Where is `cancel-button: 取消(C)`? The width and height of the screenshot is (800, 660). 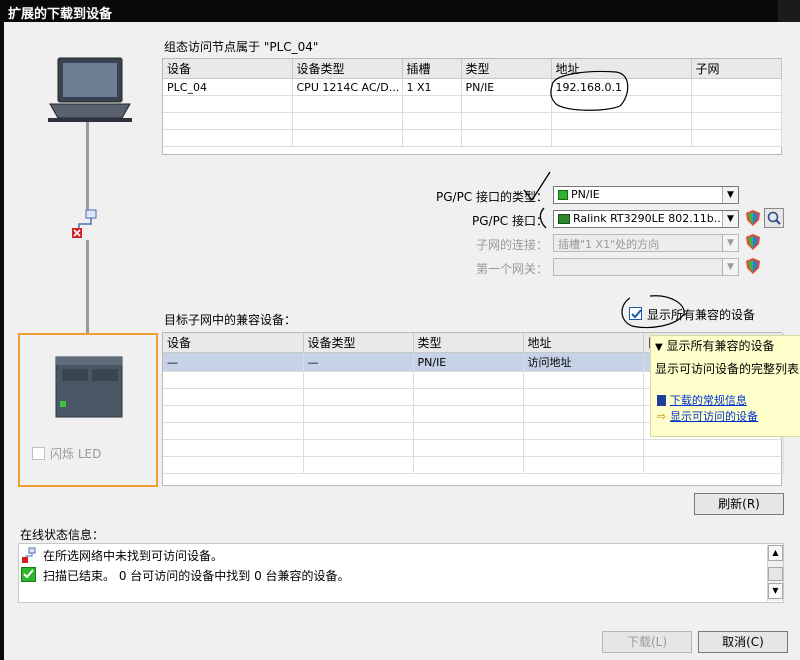 cancel-button: 取消(C) is located at coordinates (743, 642).